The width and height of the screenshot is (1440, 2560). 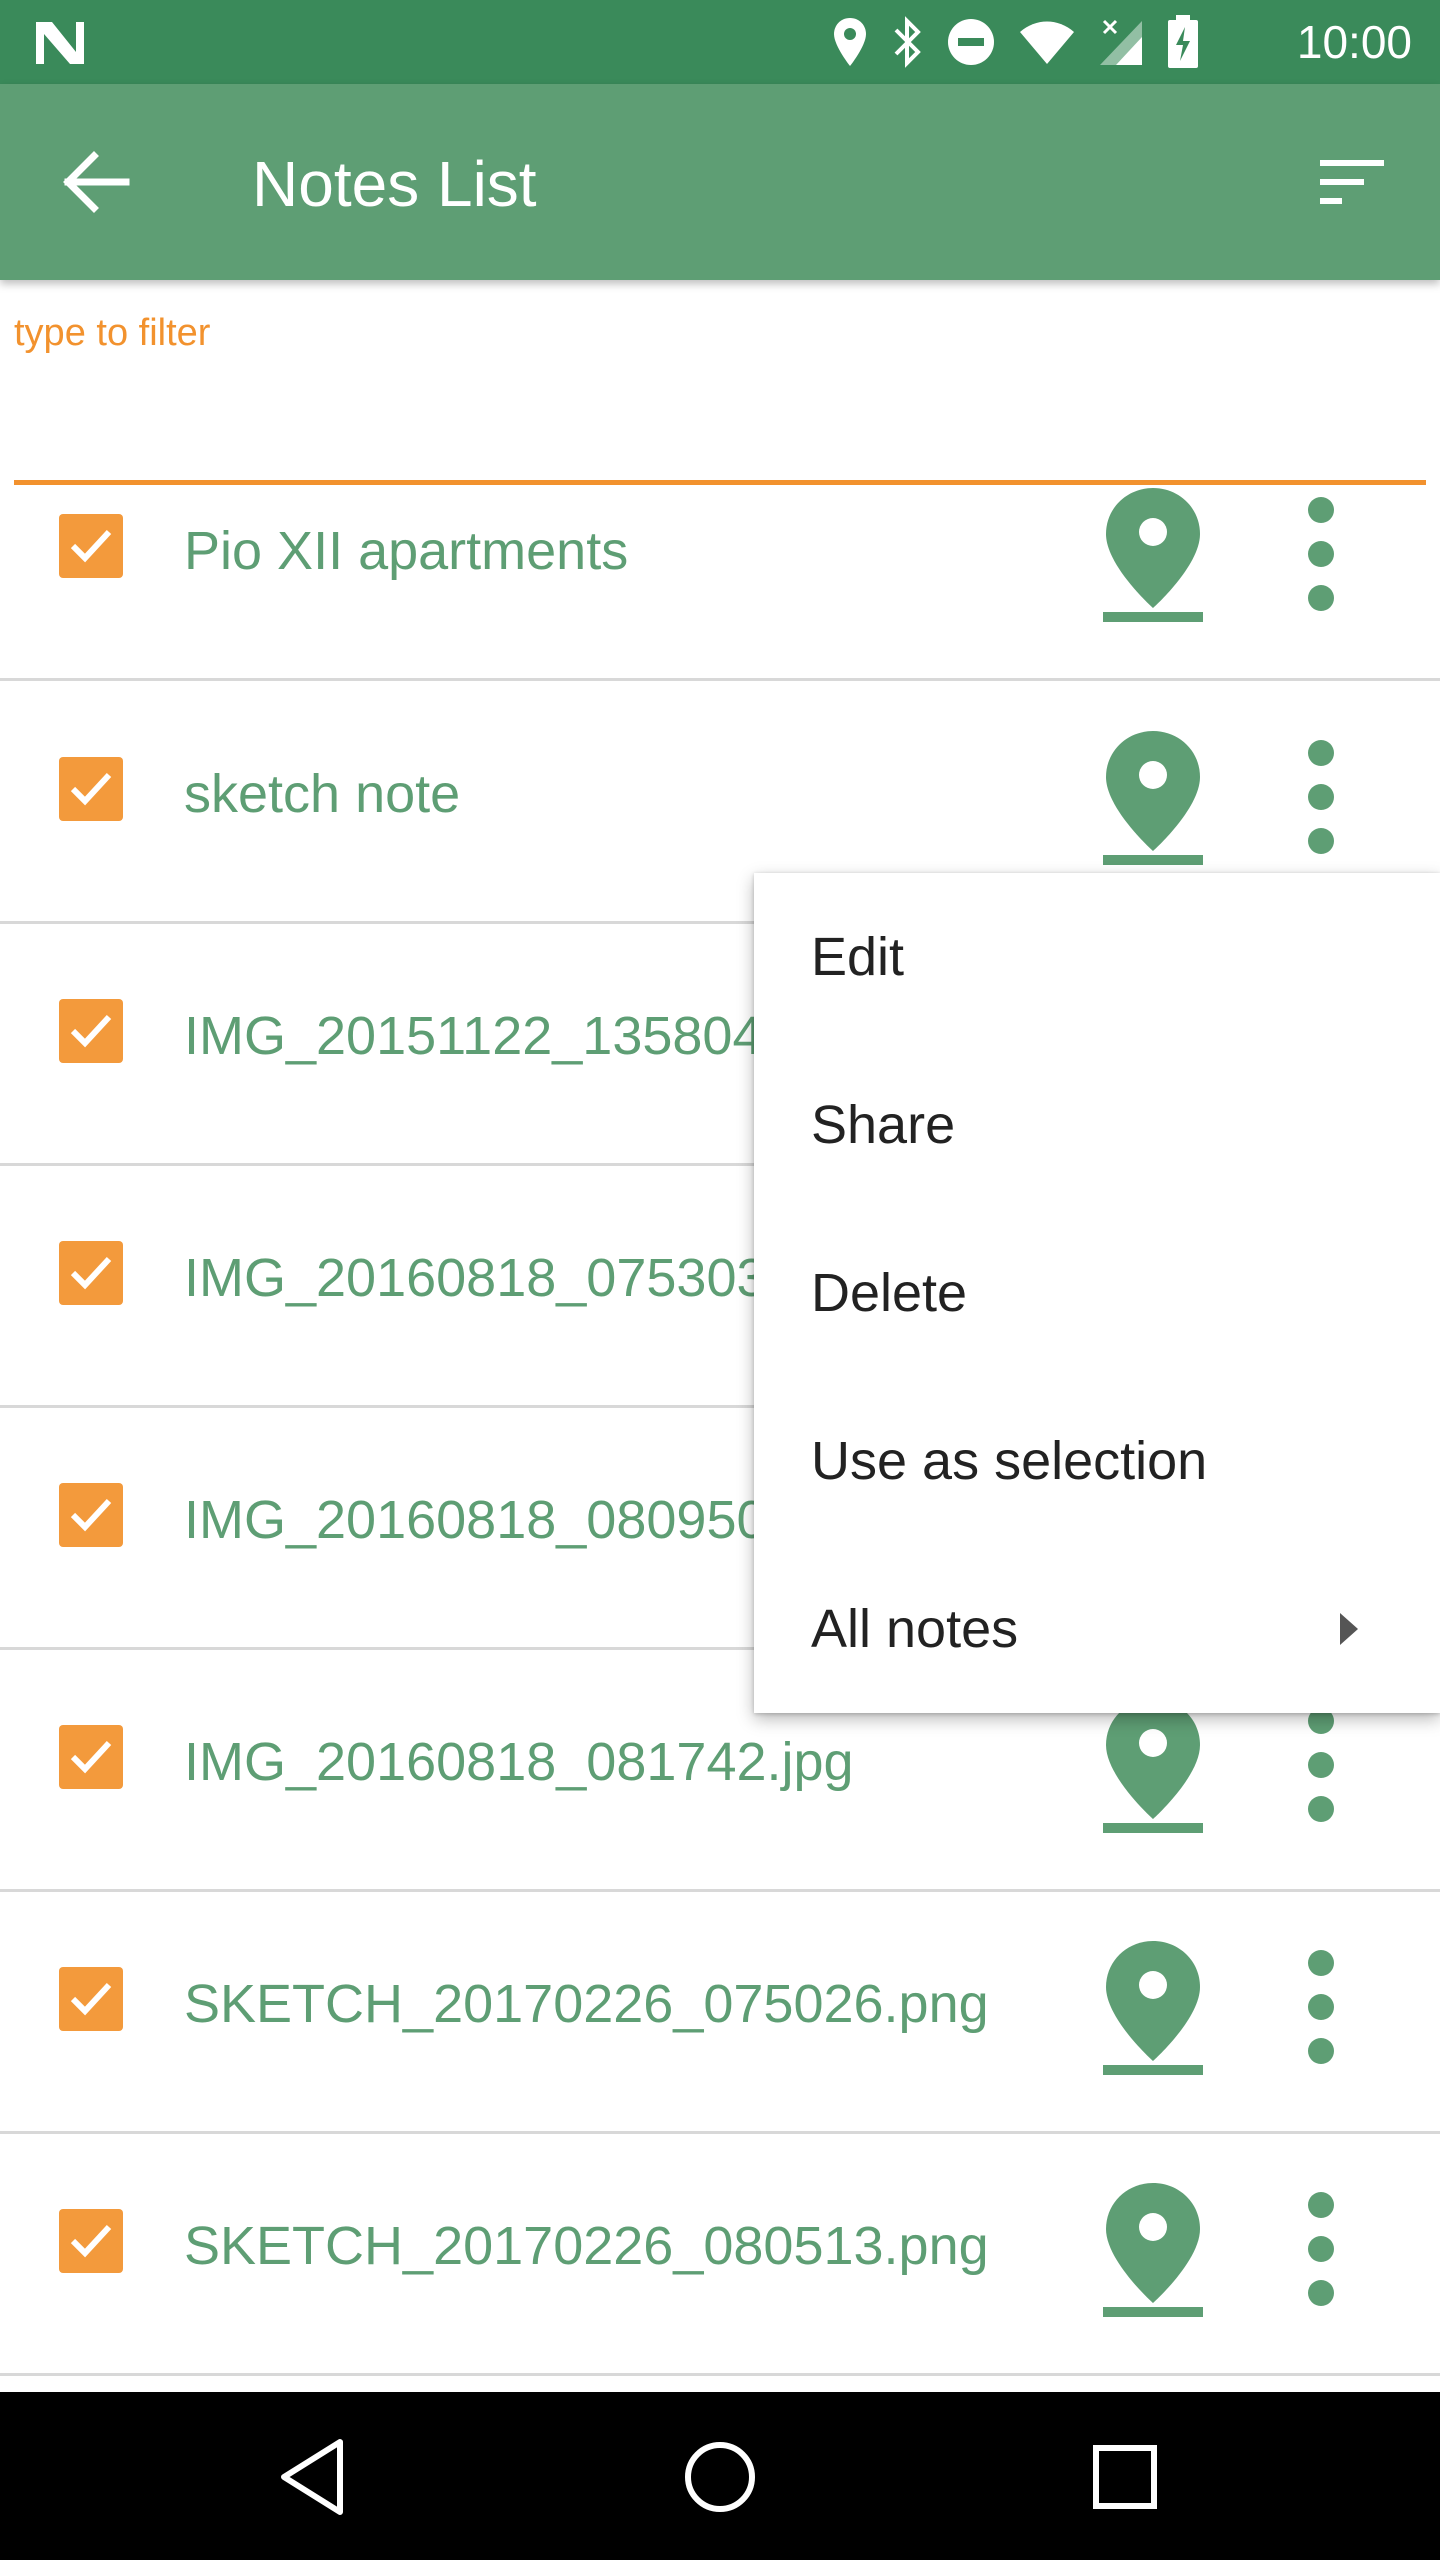 I want to click on bluetooth-icon, so click(x=907, y=42).